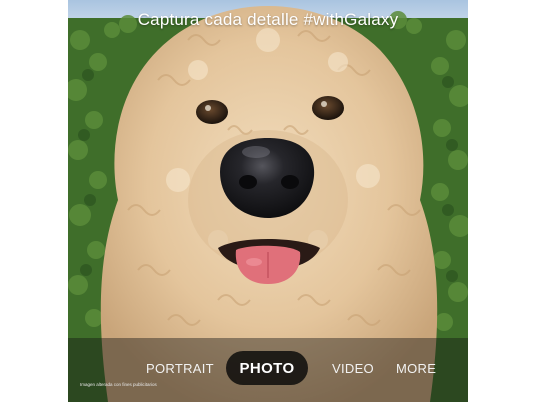  I want to click on mode-more: MORE, so click(416, 368).